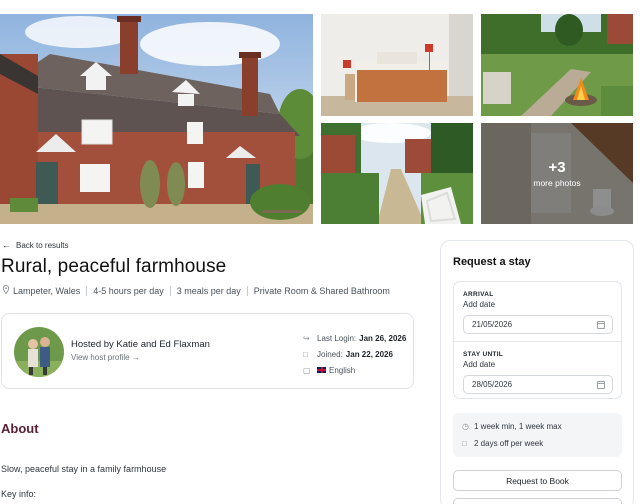 The image size is (640, 504). I want to click on photo-bathroom-more: +3 more photos, so click(557, 173).